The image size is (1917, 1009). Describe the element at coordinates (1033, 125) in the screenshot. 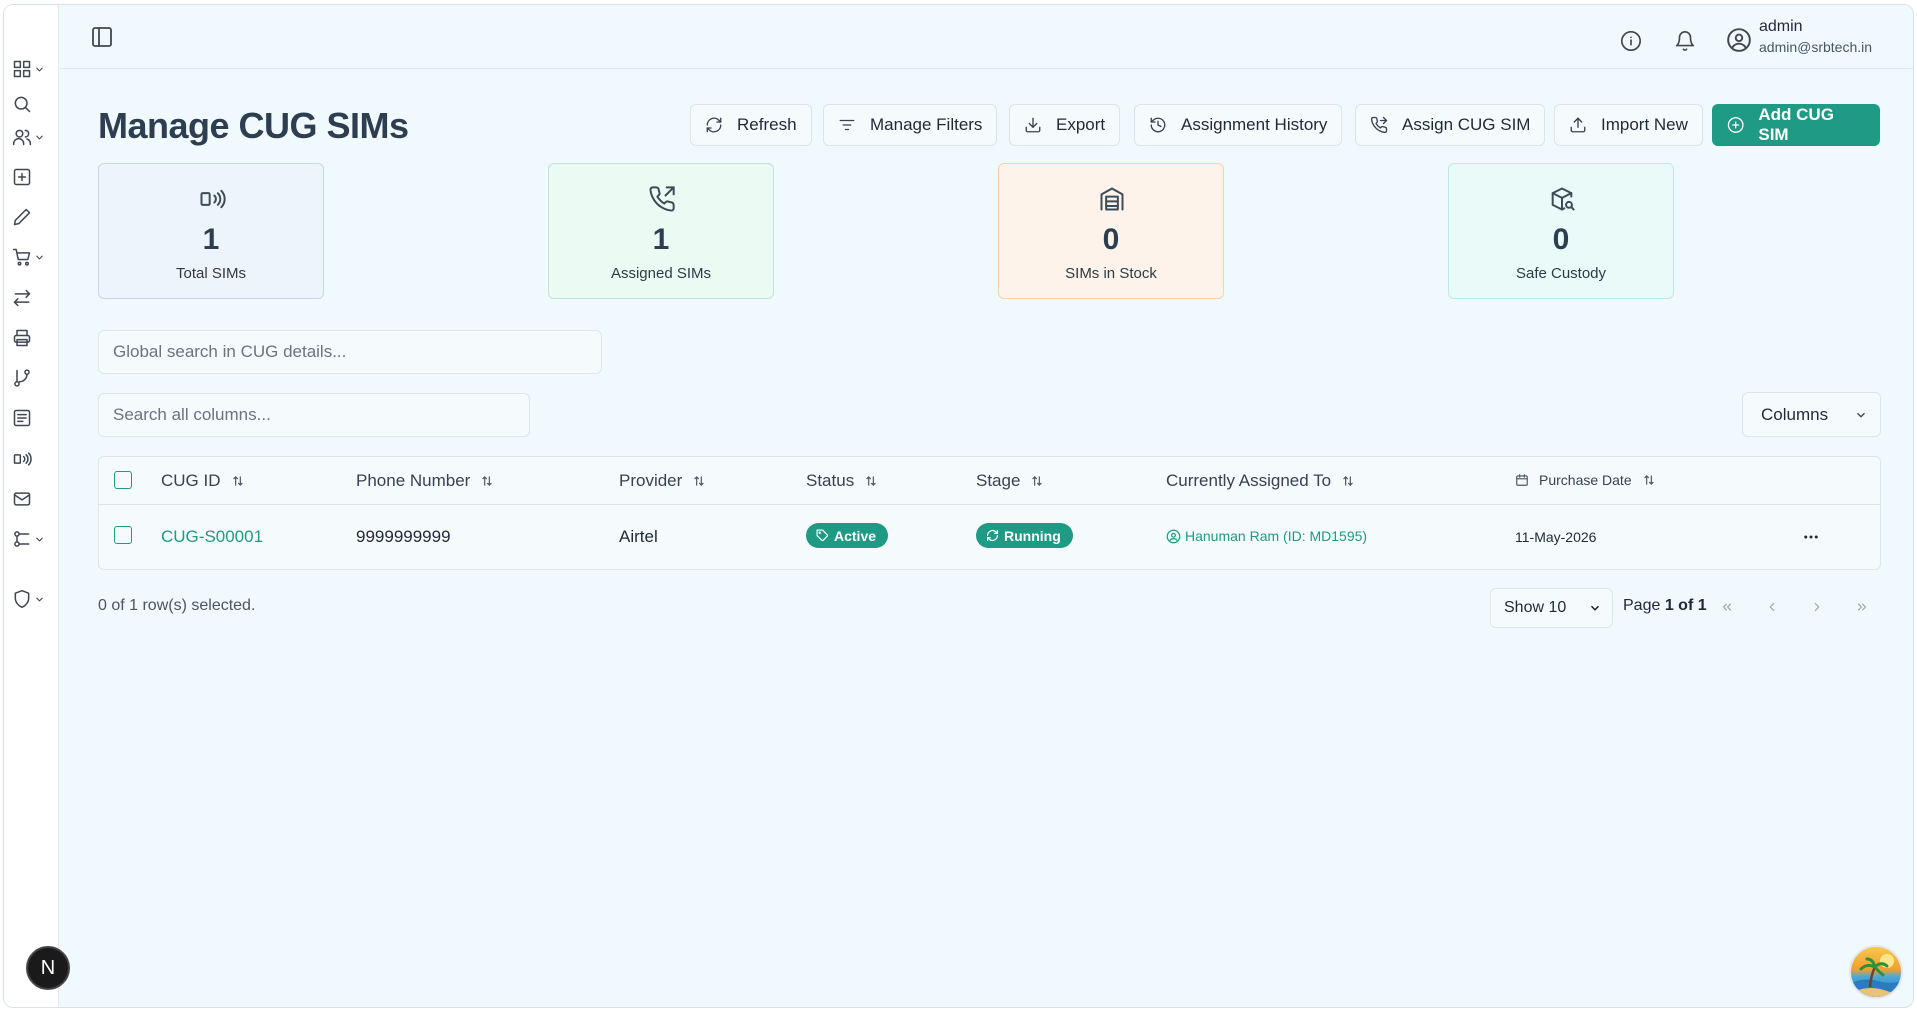

I see `download-icon` at that location.